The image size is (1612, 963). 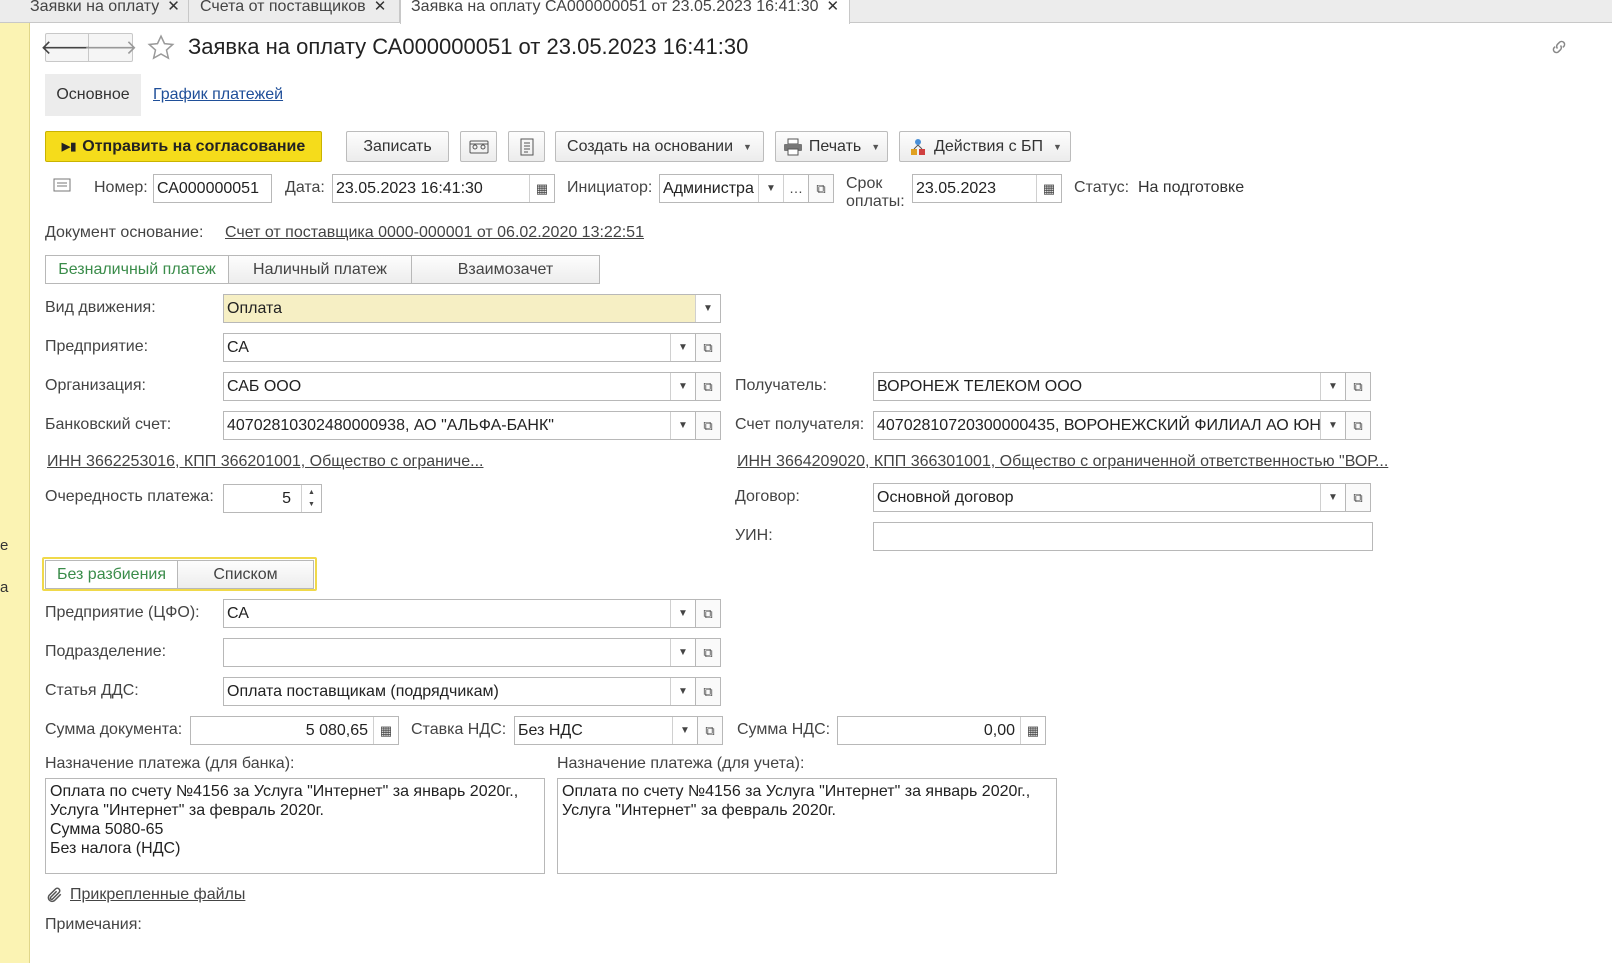 What do you see at coordinates (183, 146) in the screenshot?
I see `send-for-approval-button: ▶▮ Отправить на согласование` at bounding box center [183, 146].